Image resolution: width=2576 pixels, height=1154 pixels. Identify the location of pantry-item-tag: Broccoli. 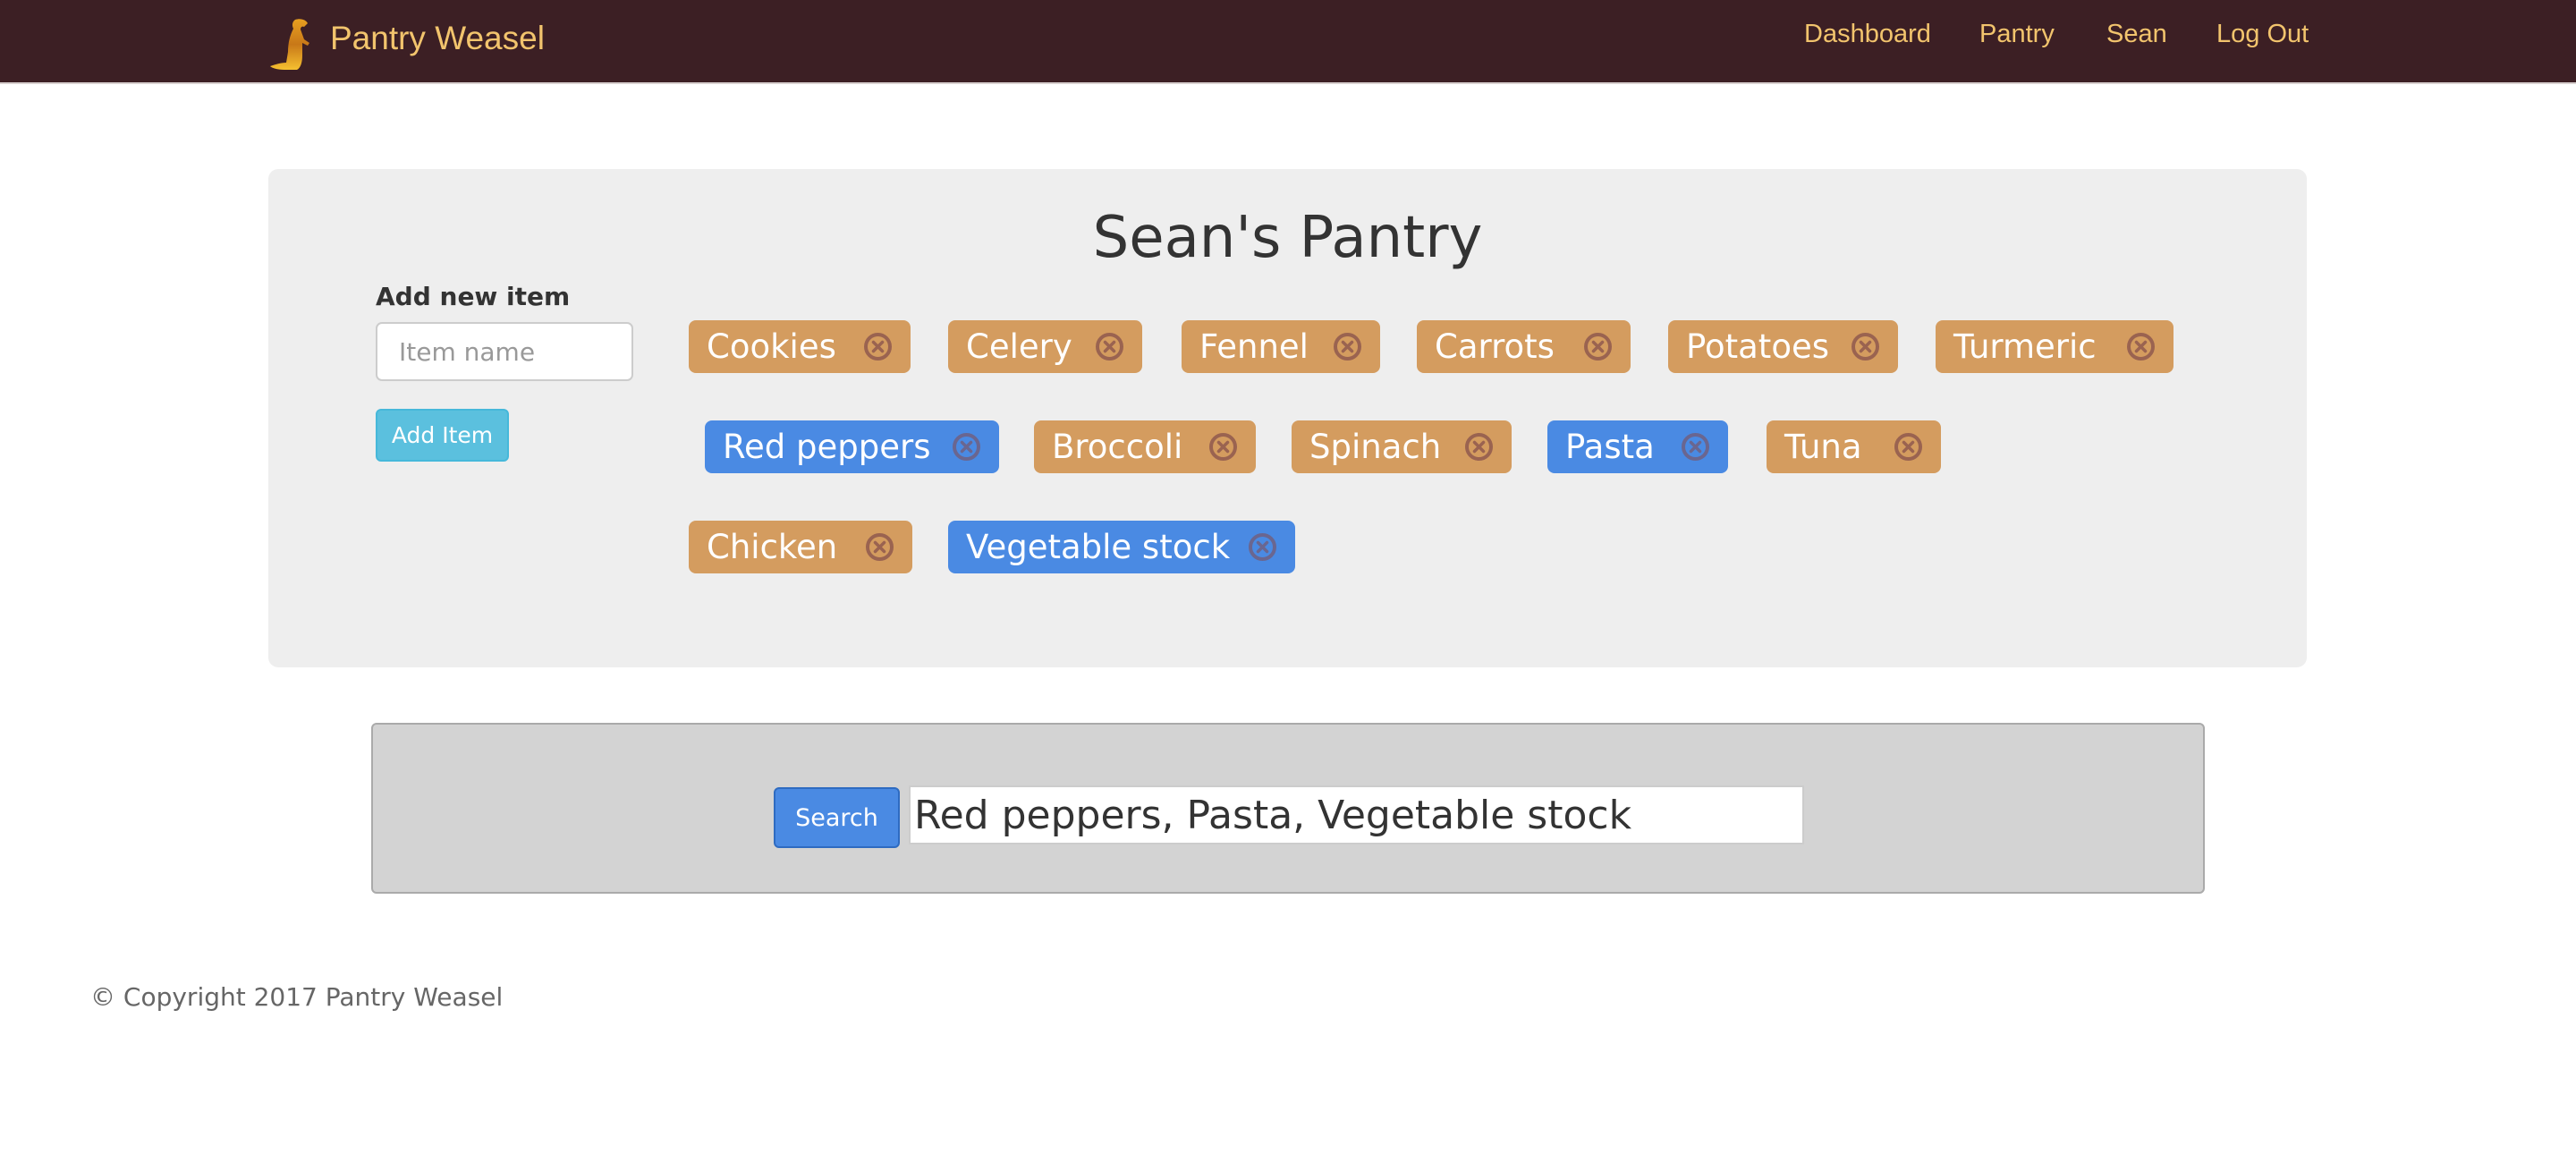
(1145, 446).